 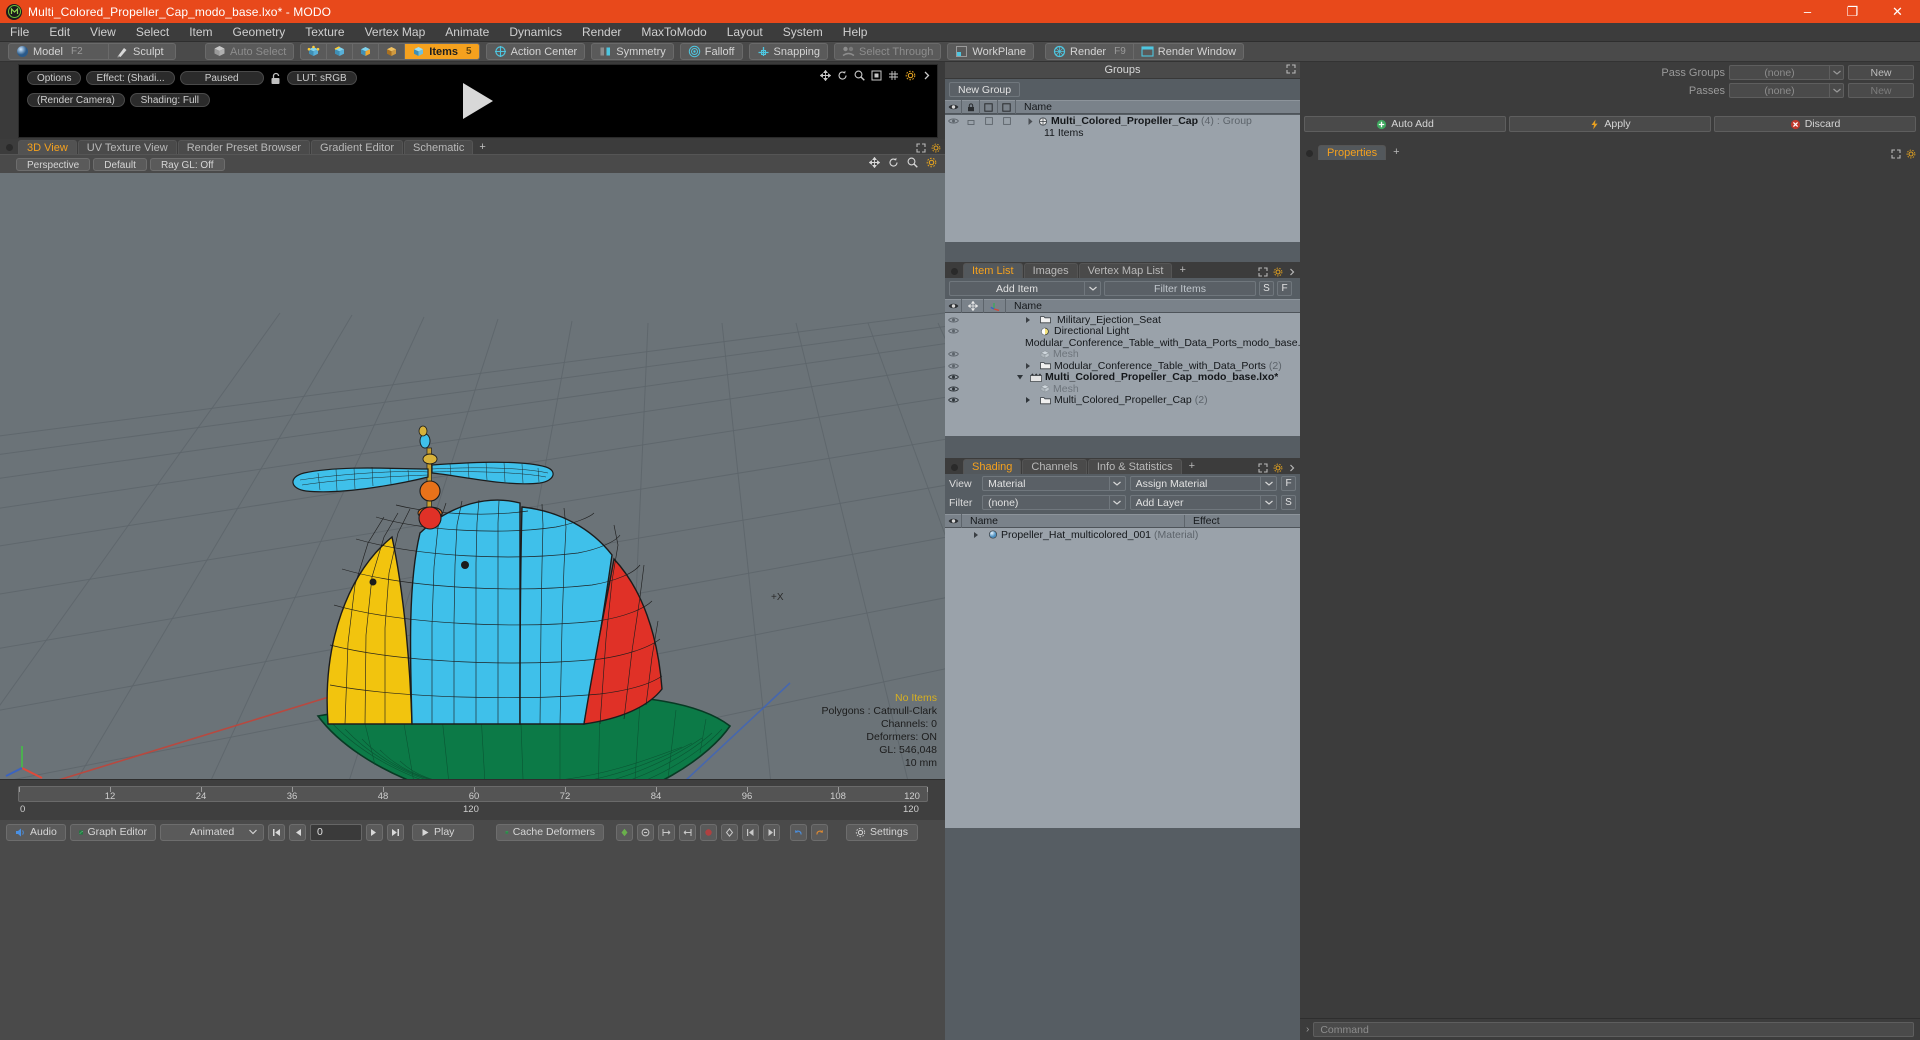 What do you see at coordinates (169, 100) in the screenshot?
I see `shading-mode-button: Shading: Full` at bounding box center [169, 100].